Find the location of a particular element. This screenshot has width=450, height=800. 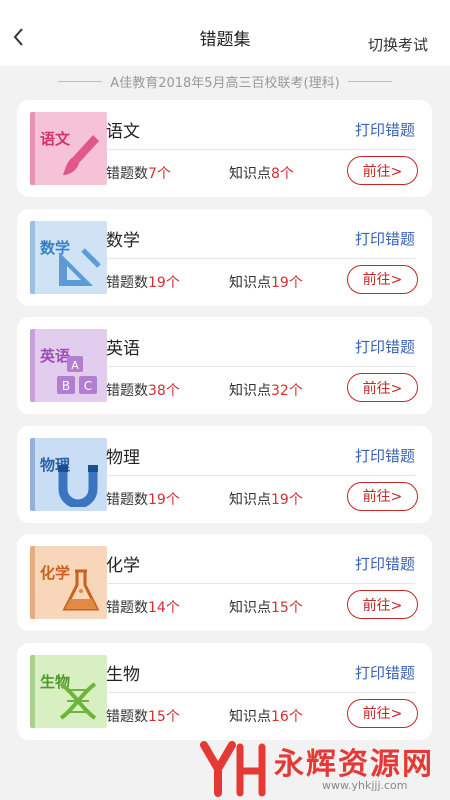

subject-card: 语文 语文 打印错题 错题数7个 知识点8个 前往> is located at coordinates (224, 148).